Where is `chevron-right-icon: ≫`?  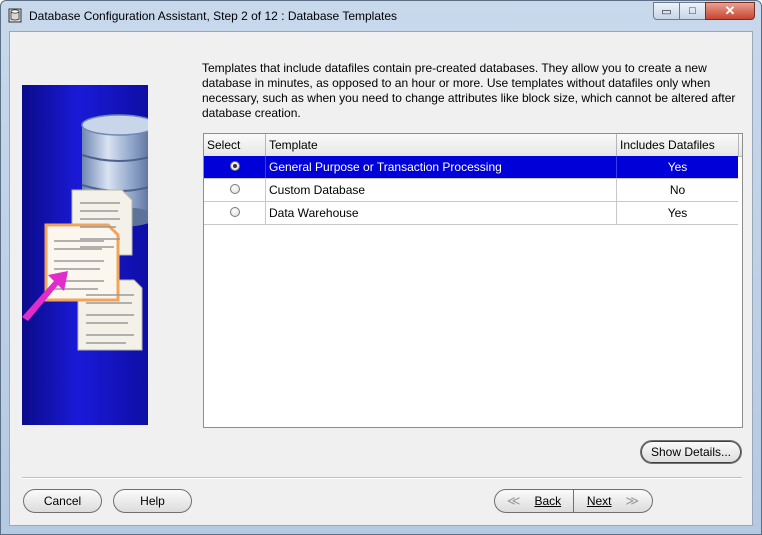 chevron-right-icon: ≫ is located at coordinates (632, 500).